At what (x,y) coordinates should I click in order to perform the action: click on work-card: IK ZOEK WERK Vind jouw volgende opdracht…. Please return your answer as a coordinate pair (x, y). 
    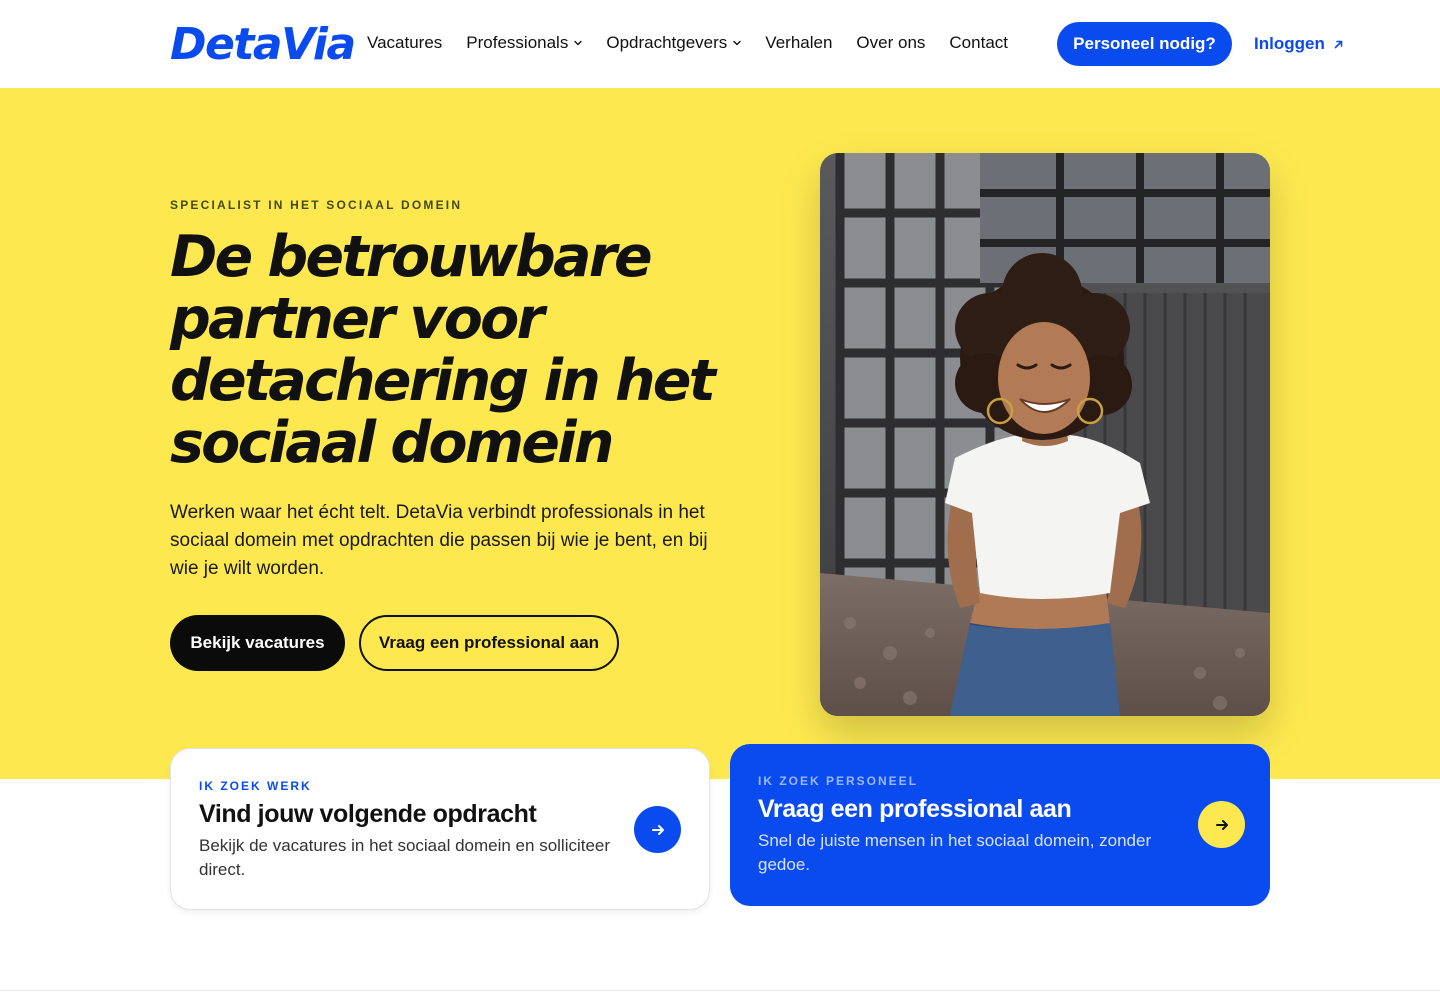
    Looking at the image, I should click on (440, 829).